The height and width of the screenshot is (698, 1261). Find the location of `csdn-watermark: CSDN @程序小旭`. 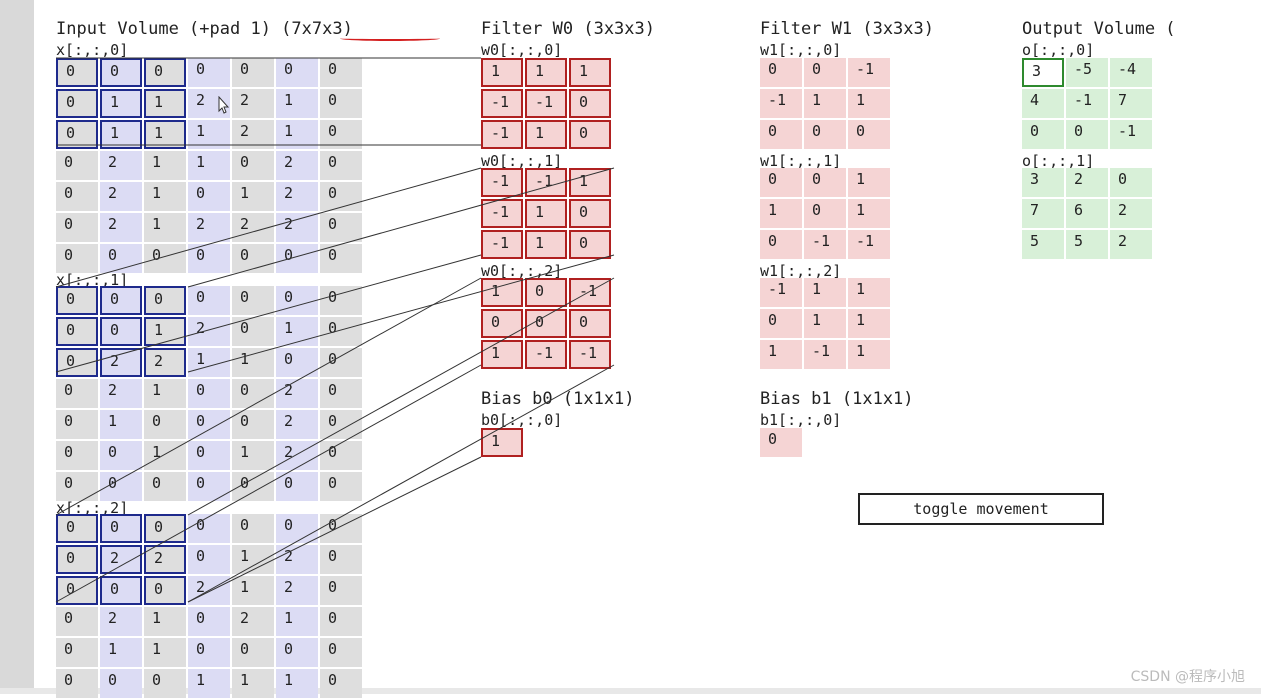

csdn-watermark: CSDN @程序小旭 is located at coordinates (1187, 677).